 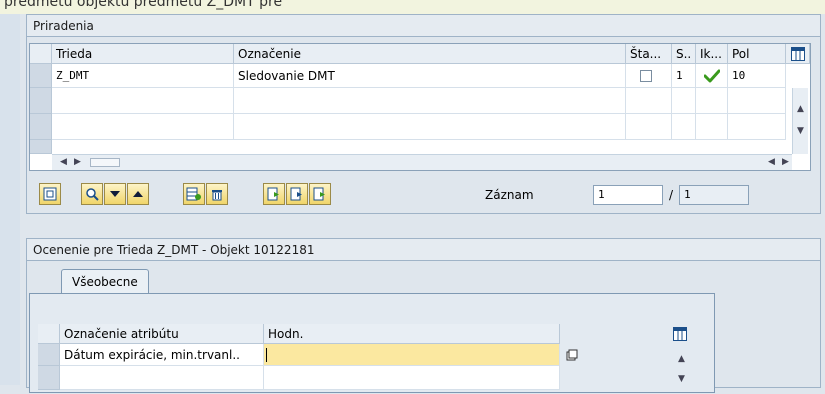 What do you see at coordinates (628, 195) in the screenshot?
I see `record-input: 1` at bounding box center [628, 195].